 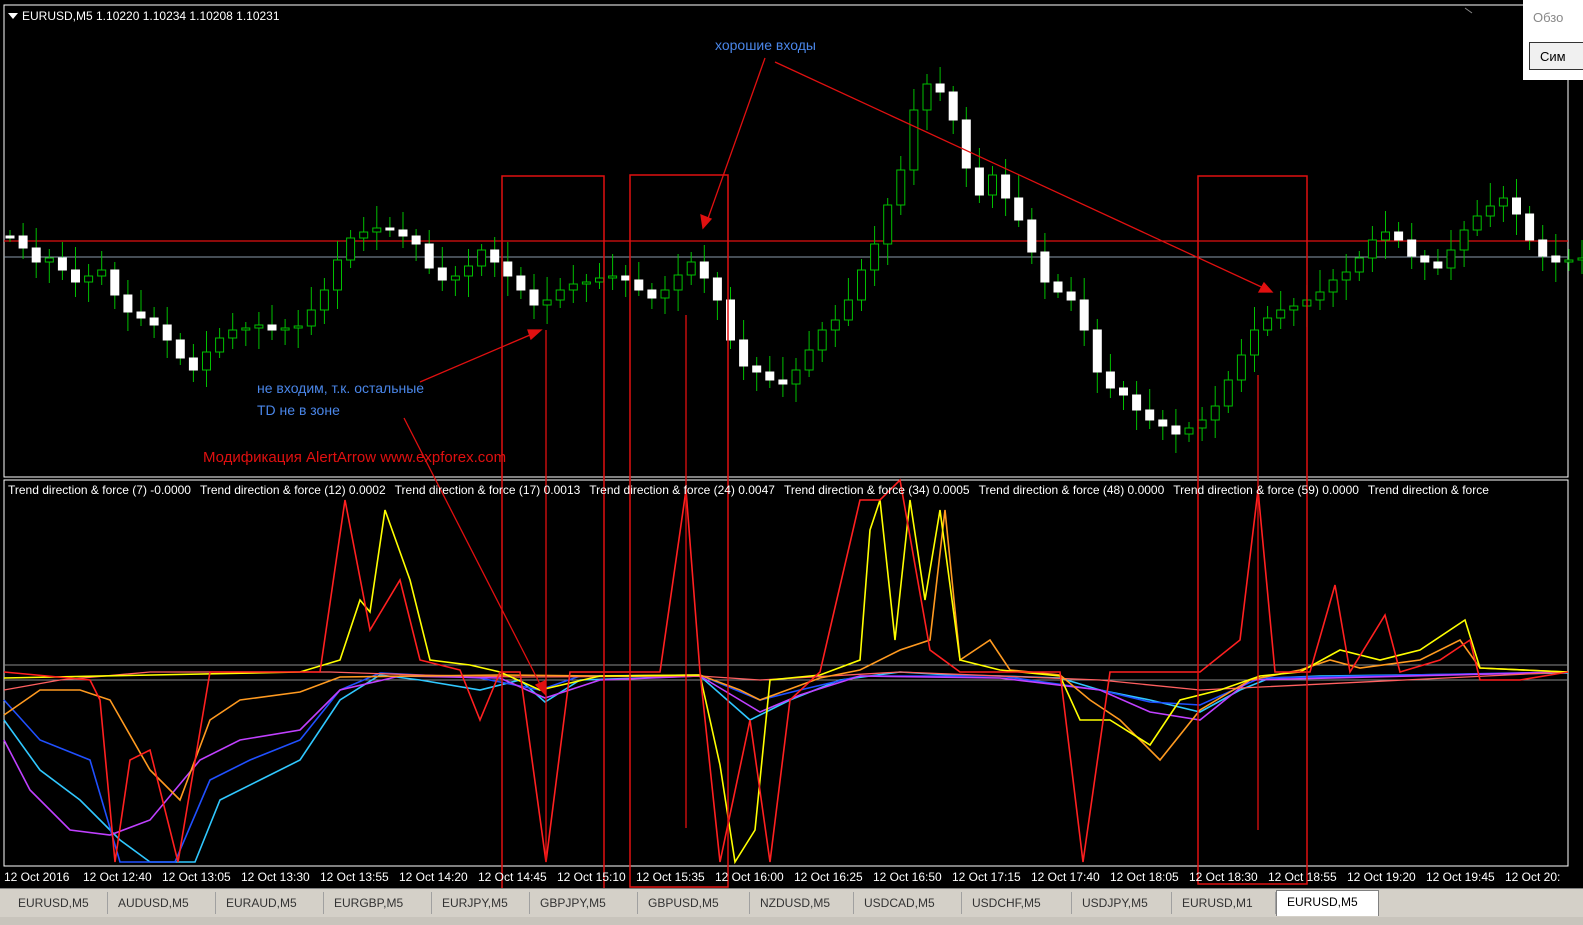 I want to click on tab-eurusd-m1: EURUSD,M1, so click(x=1224, y=903).